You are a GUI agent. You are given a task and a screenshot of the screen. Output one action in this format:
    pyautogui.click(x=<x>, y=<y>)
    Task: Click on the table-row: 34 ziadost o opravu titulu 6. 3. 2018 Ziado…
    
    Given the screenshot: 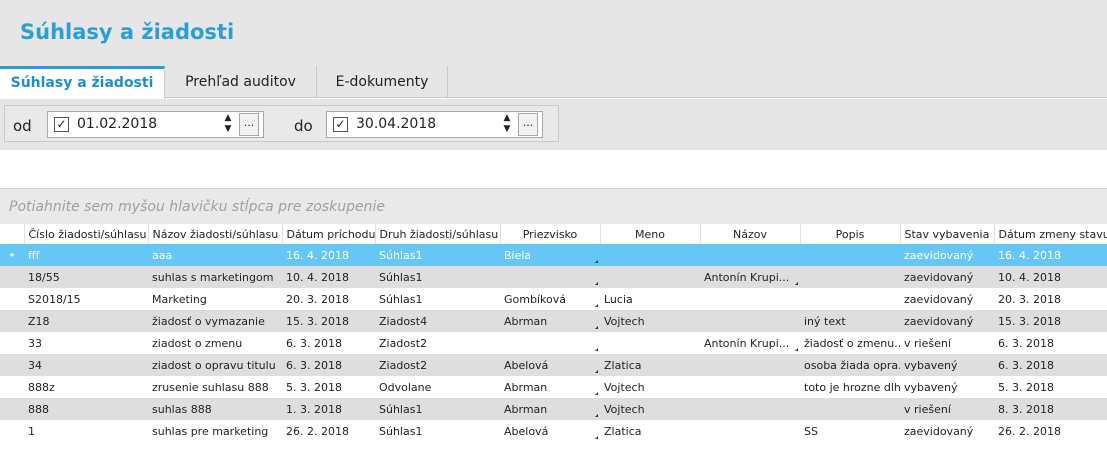 What is the action you would take?
    pyautogui.click(x=553, y=365)
    